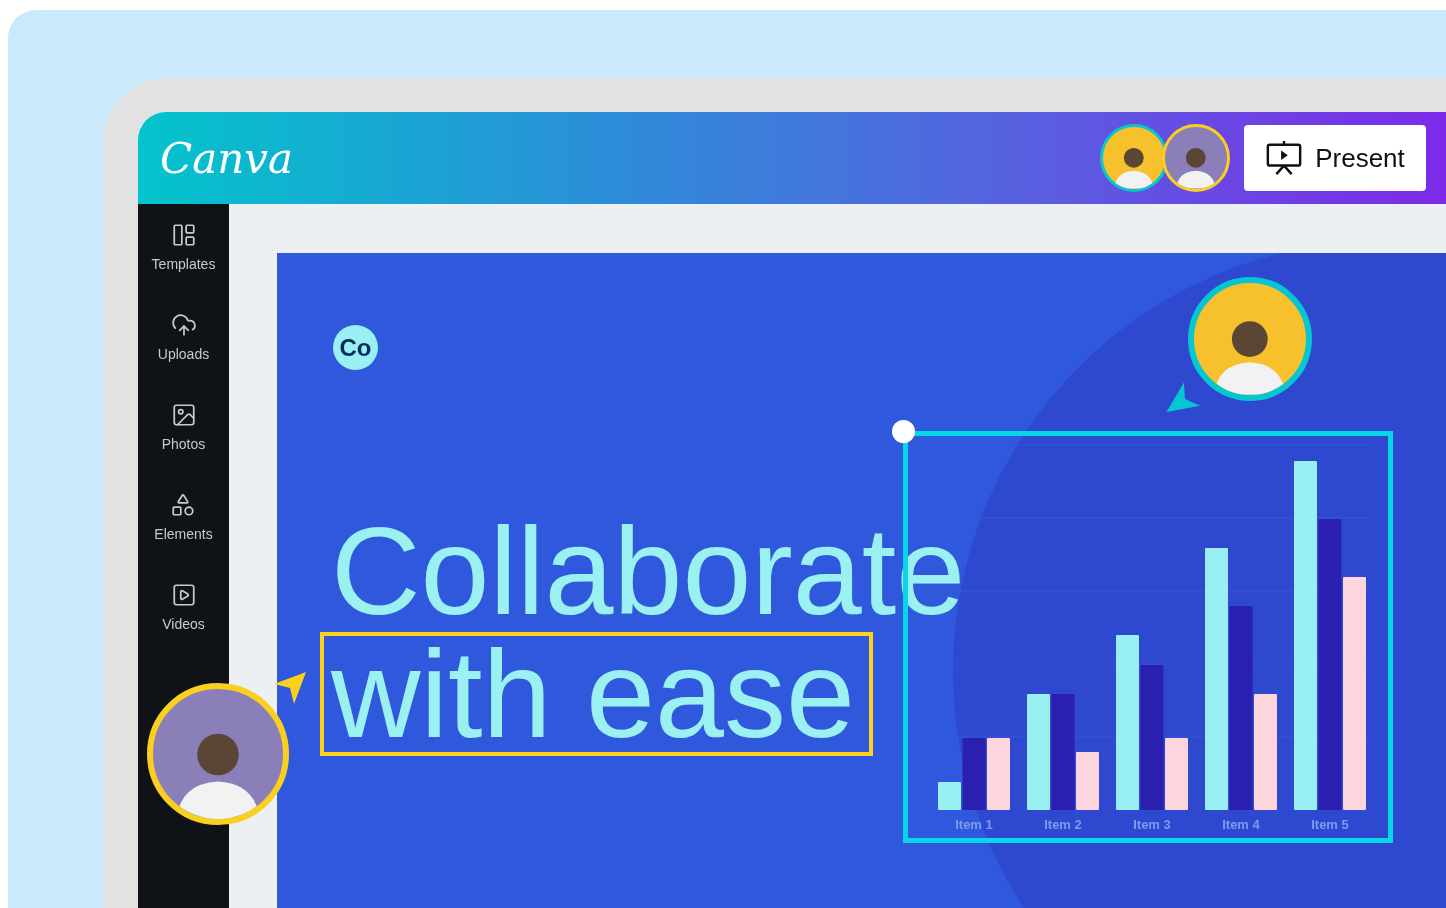 The image size is (1446, 908). I want to click on sidebar-item: Uploads, so click(183, 357).